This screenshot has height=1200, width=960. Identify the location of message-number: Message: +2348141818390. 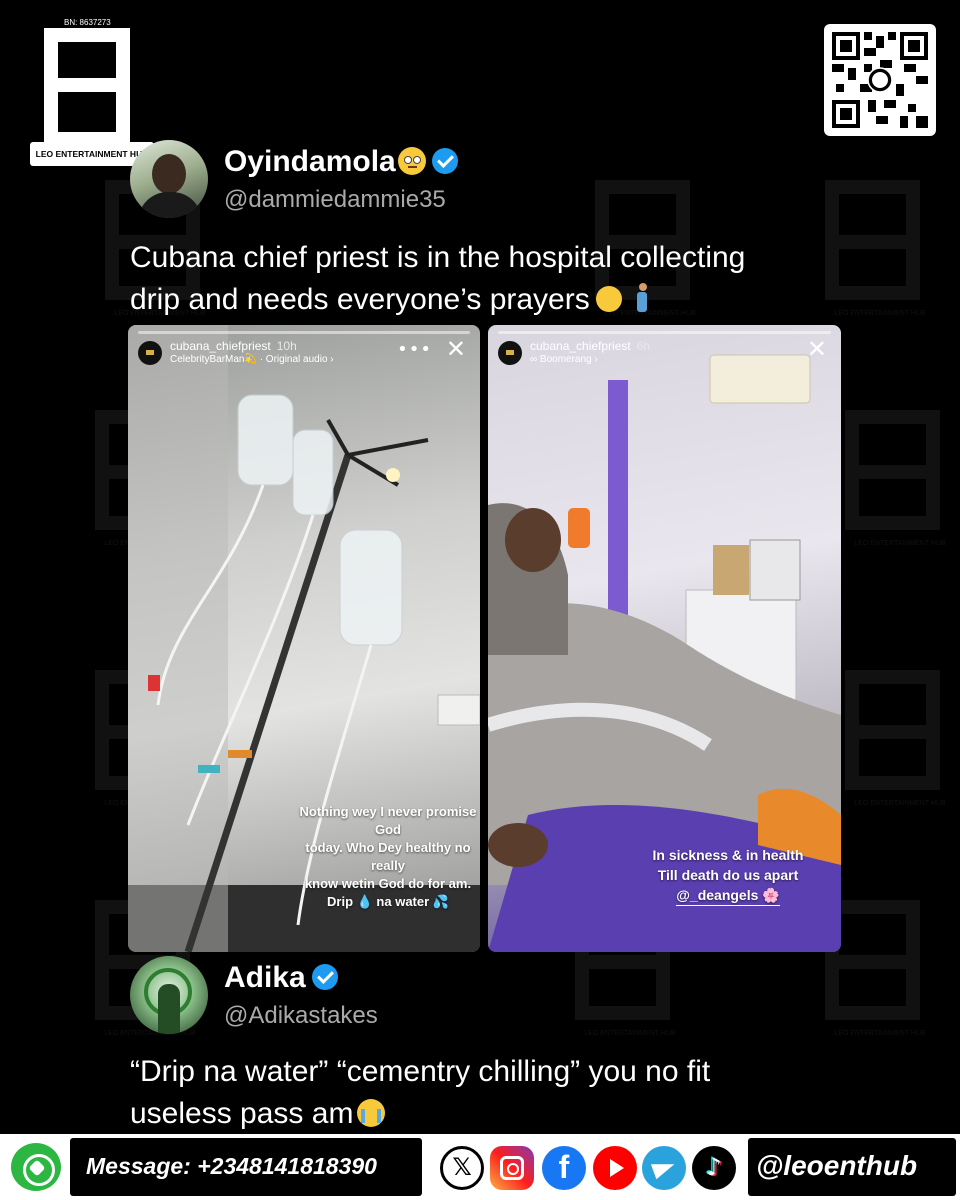
(231, 1166).